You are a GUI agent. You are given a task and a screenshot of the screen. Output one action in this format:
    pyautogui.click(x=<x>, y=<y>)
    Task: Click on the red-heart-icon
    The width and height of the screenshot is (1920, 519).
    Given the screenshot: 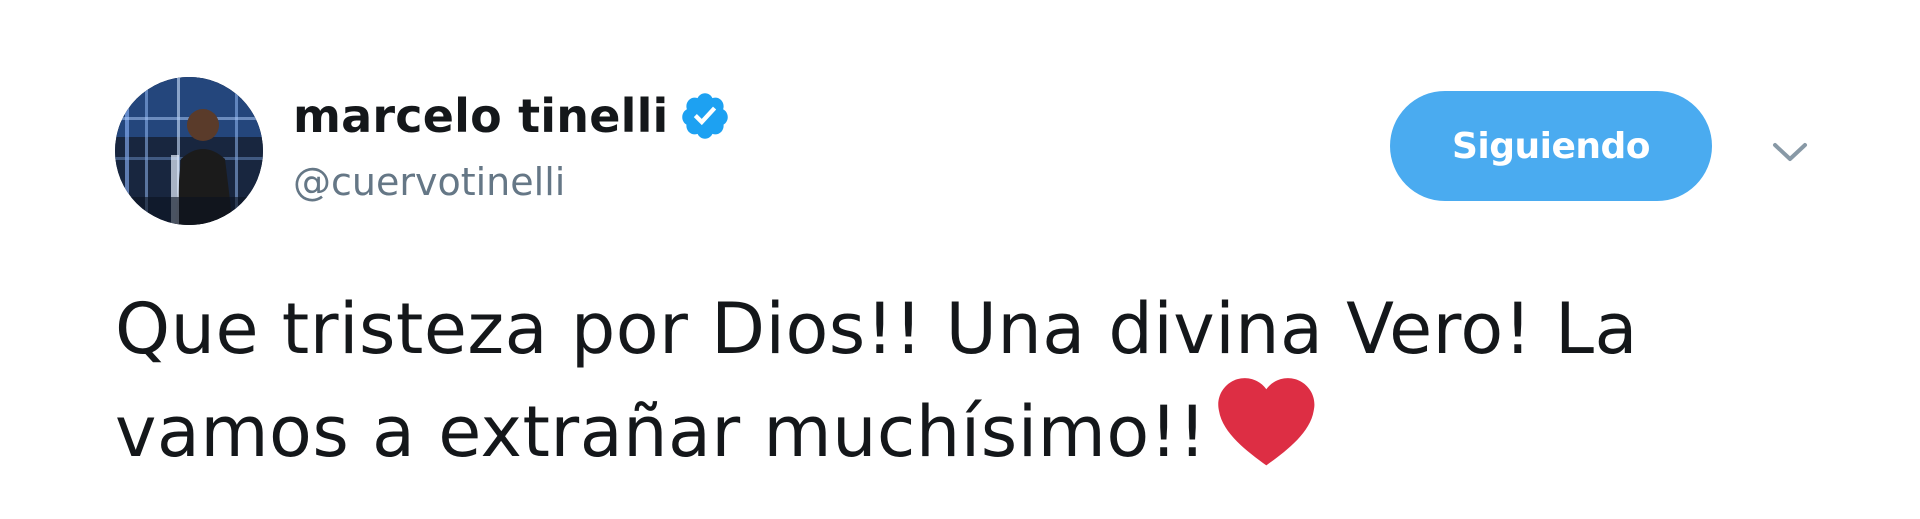 What is the action you would take?
    pyautogui.click(x=1266, y=422)
    